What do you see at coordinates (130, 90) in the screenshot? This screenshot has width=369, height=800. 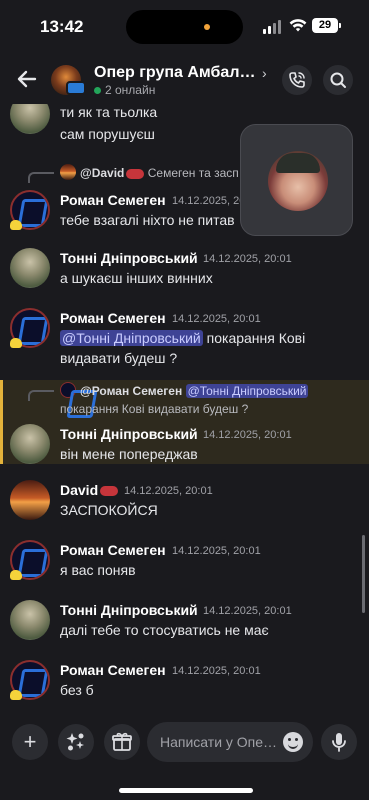 I see `online-count: 2 онлайн` at bounding box center [130, 90].